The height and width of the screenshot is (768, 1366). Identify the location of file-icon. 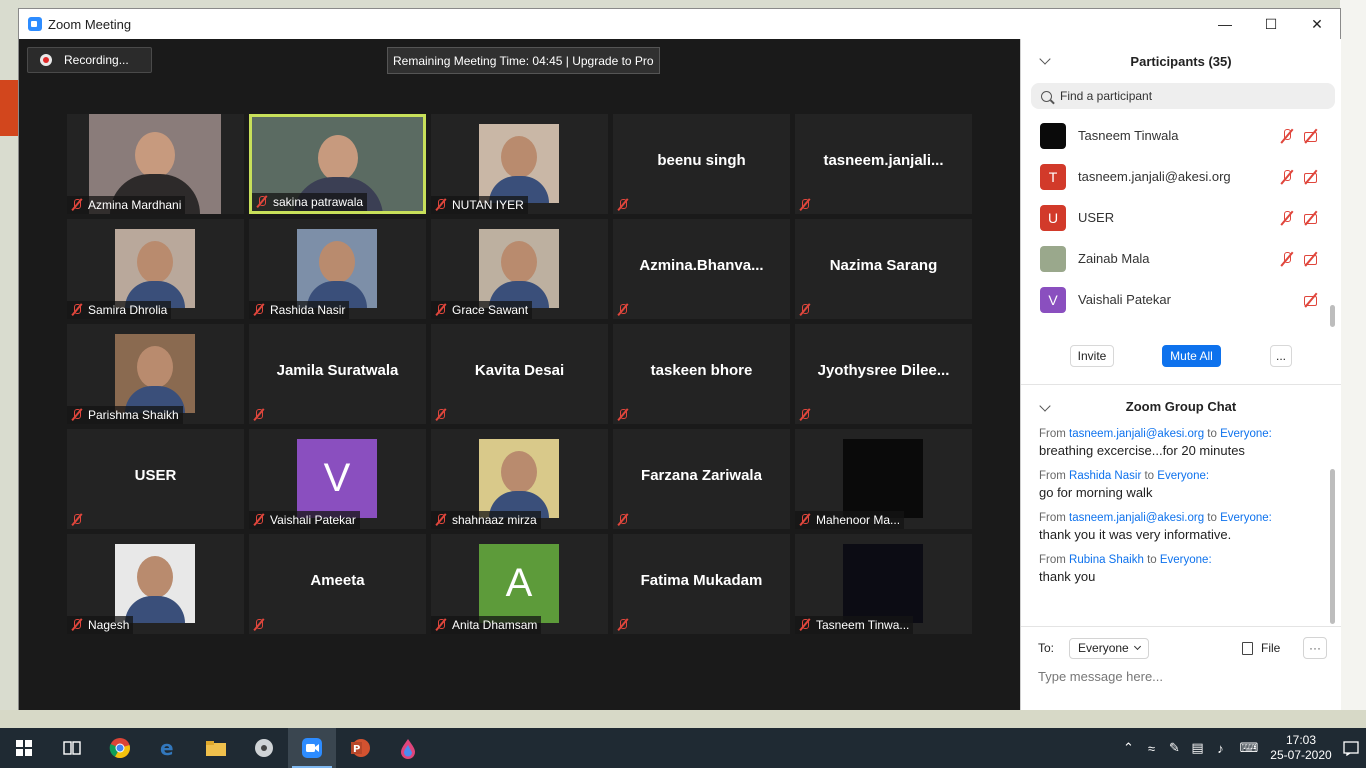
(1247, 648).